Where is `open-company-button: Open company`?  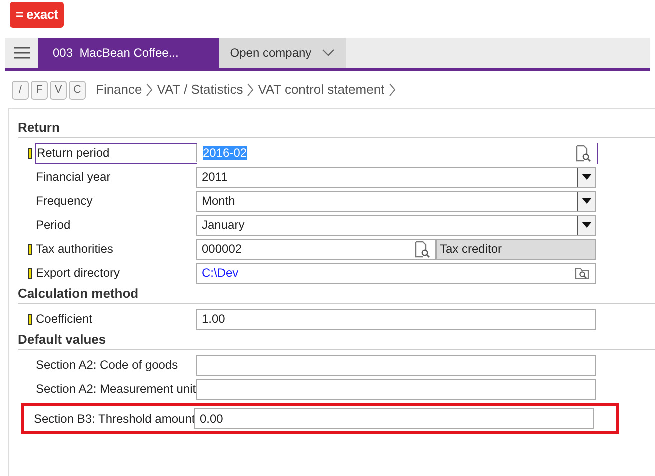
open-company-button: Open company is located at coordinates (282, 53).